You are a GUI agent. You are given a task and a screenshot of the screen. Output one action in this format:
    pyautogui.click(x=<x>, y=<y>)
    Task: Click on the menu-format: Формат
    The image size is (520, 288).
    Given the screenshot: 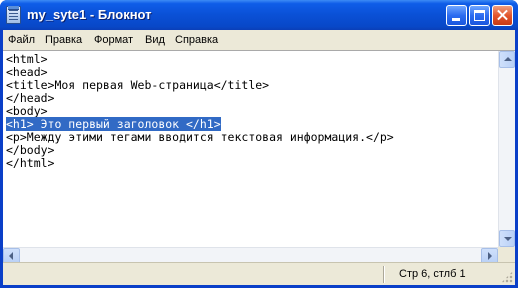 What is the action you would take?
    pyautogui.click(x=113, y=40)
    